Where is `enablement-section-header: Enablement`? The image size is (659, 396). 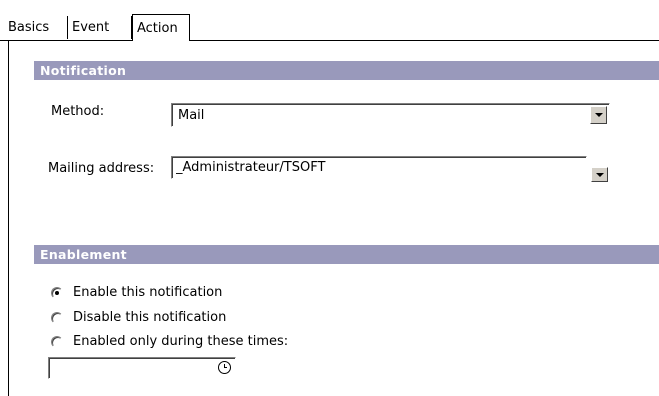
enablement-section-header: Enablement is located at coordinates (346, 254).